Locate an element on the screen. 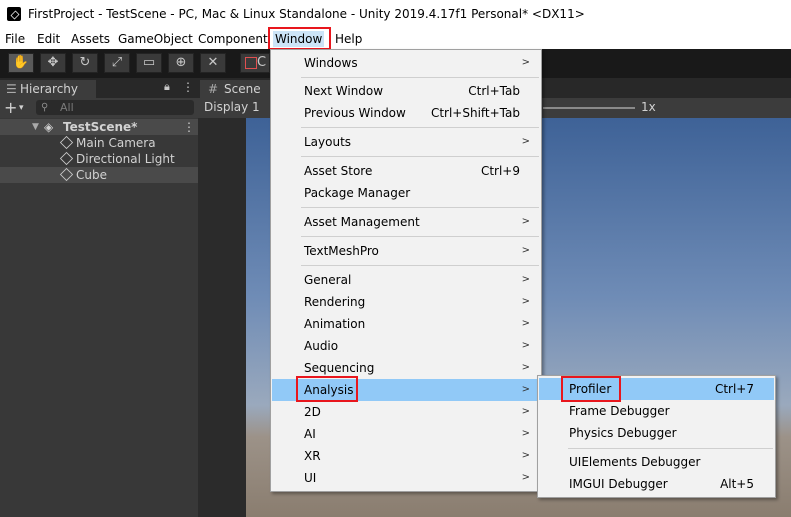  grid-icon: # is located at coordinates (213, 89).